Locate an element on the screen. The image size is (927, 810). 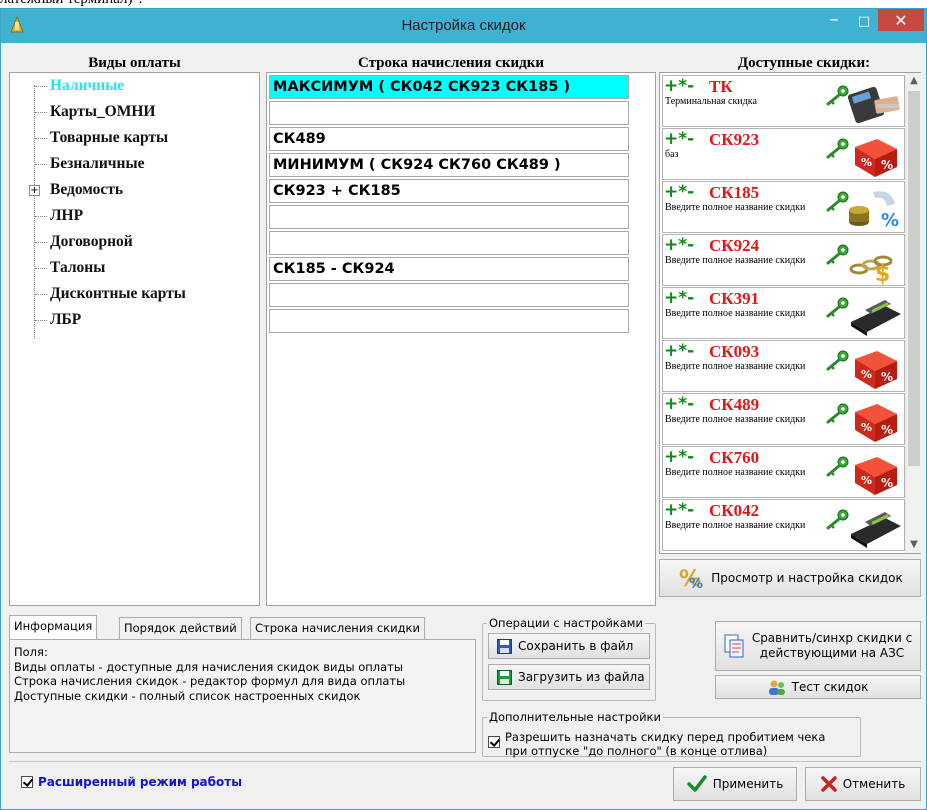
discount-description: баз is located at coordinates (672, 154).